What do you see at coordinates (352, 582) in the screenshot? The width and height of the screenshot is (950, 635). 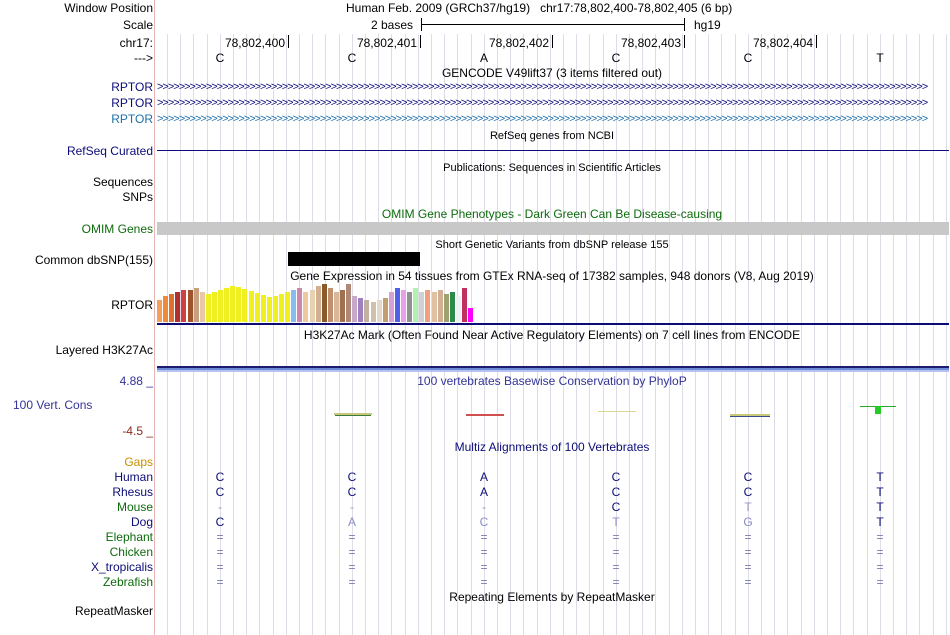 I see `alignment-base: =` at bounding box center [352, 582].